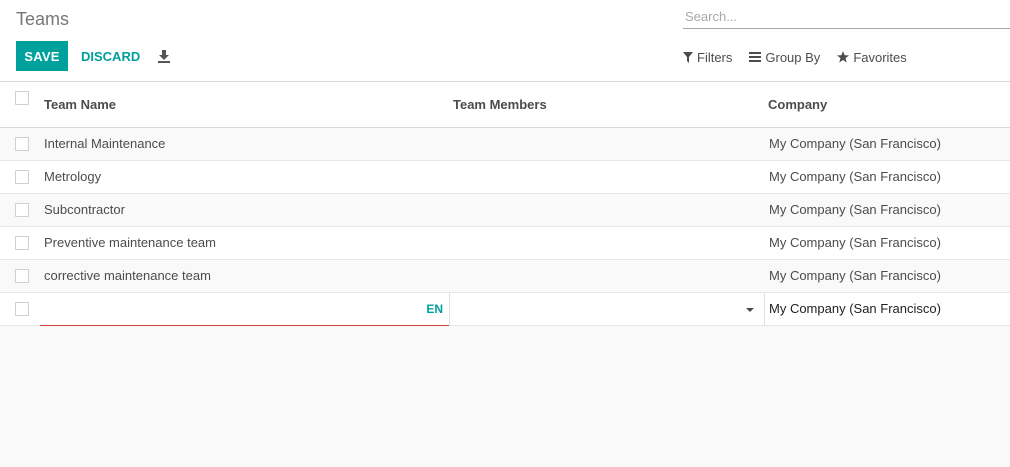  I want to click on team-name-field: EN, so click(244, 309).